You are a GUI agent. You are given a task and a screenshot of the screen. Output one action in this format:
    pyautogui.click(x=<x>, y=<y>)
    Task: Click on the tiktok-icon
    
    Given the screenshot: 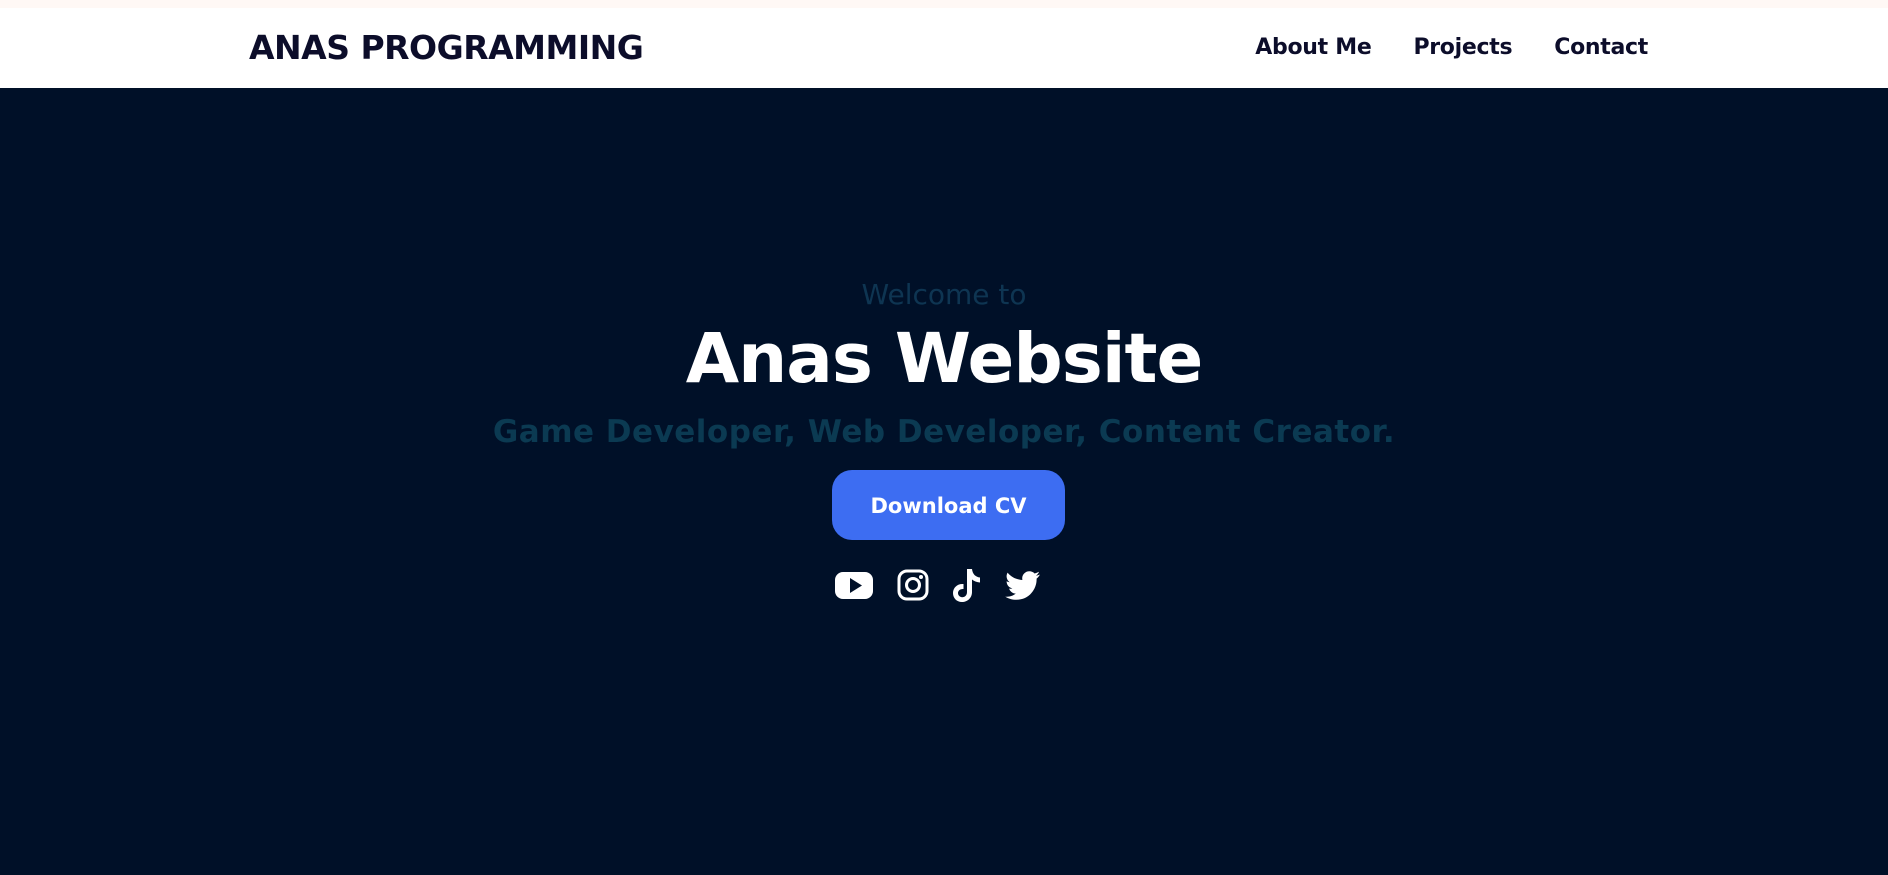 What is the action you would take?
    pyautogui.click(x=966, y=585)
    